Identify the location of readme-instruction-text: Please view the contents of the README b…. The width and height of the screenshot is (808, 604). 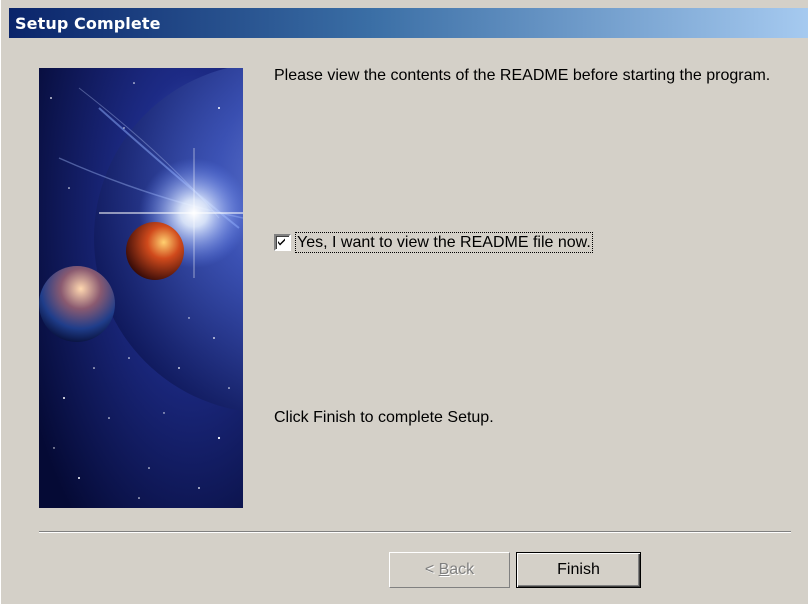
(522, 75).